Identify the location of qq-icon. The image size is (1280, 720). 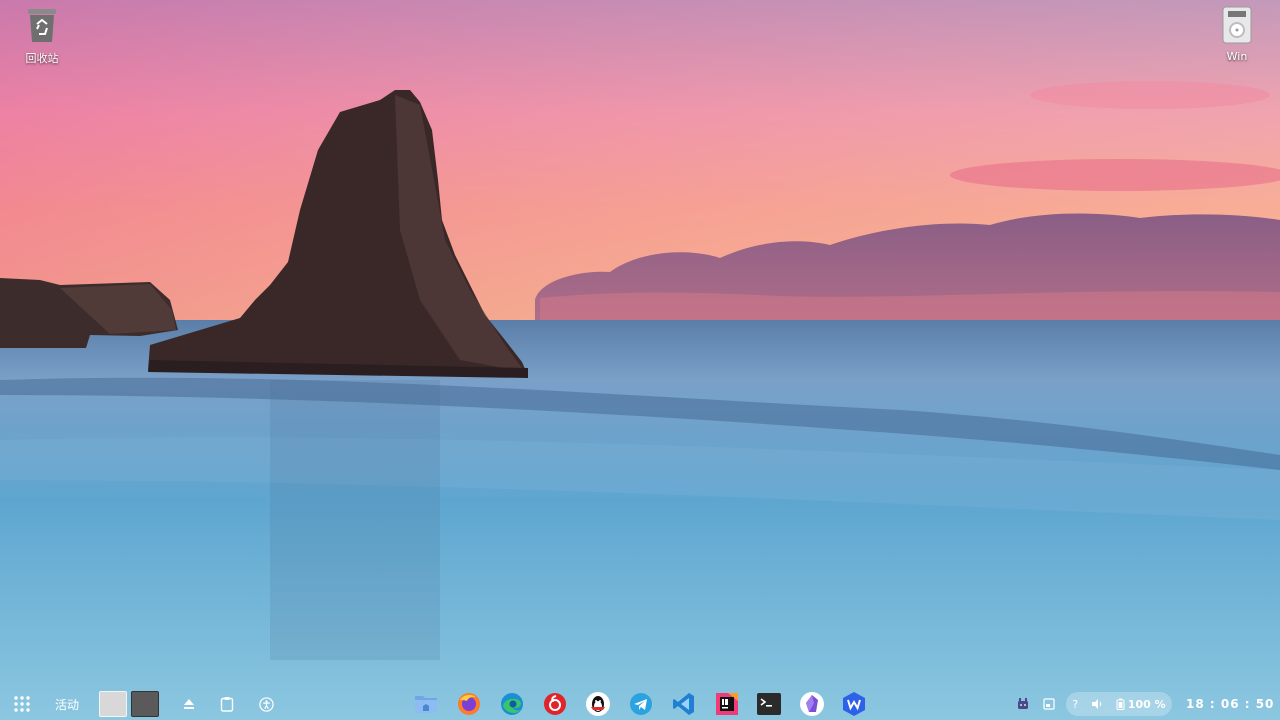
(598, 704).